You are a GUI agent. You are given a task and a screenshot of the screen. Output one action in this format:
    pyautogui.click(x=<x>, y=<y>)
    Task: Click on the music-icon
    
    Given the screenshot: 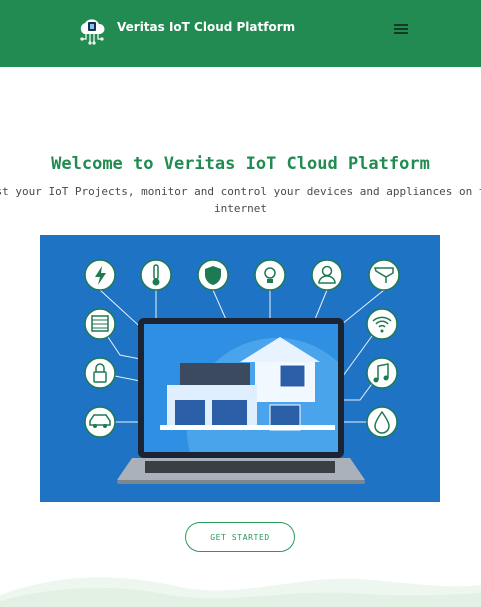 What is the action you would take?
    pyautogui.click(x=382, y=373)
    